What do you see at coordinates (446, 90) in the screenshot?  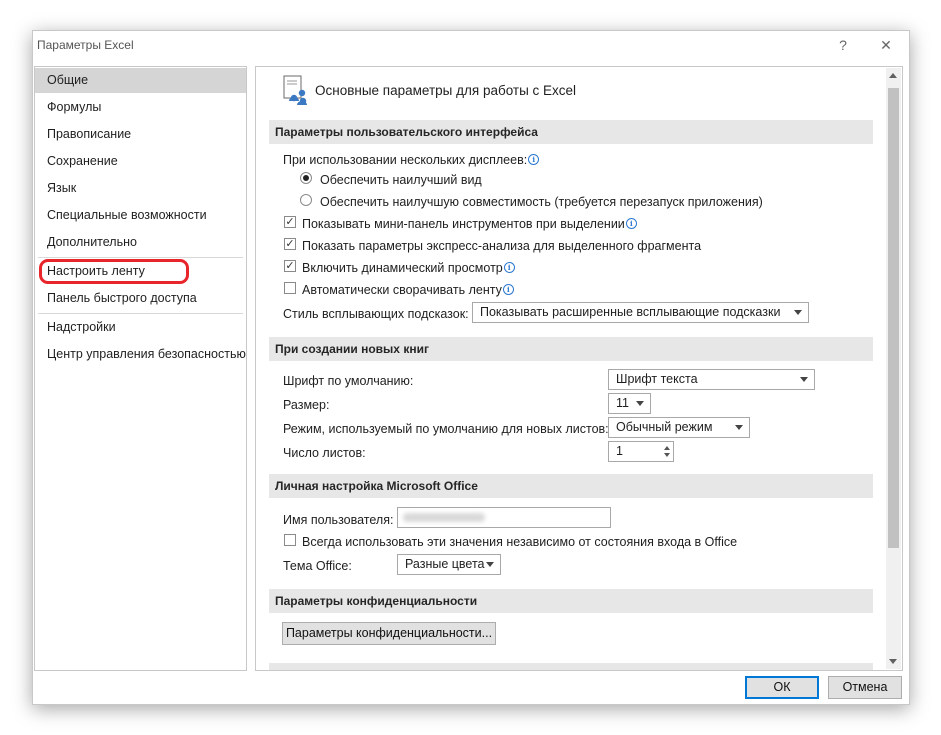 I see `page-title: Основные параметры для работы с Excel` at bounding box center [446, 90].